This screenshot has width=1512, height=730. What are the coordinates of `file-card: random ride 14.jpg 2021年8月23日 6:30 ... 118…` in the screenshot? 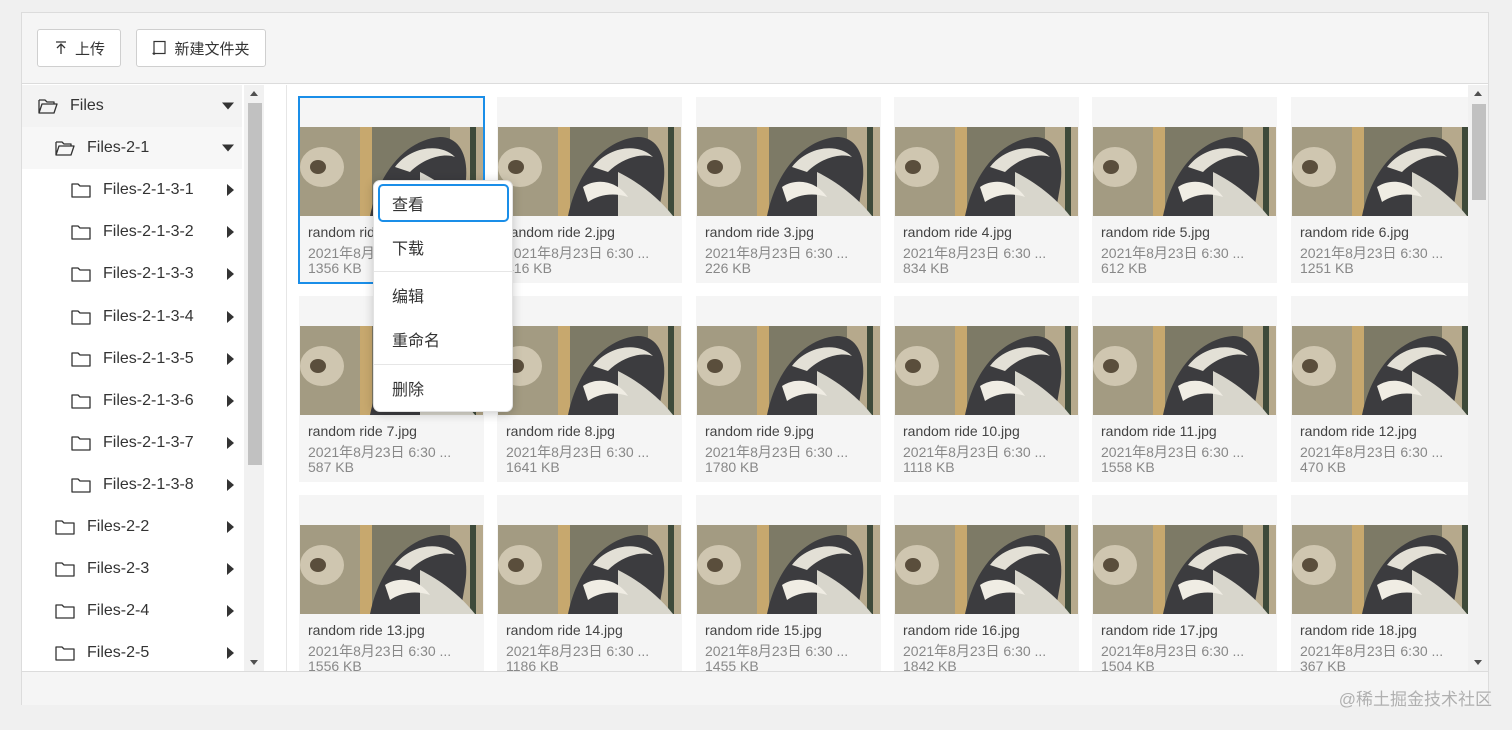 It's located at (589, 583).